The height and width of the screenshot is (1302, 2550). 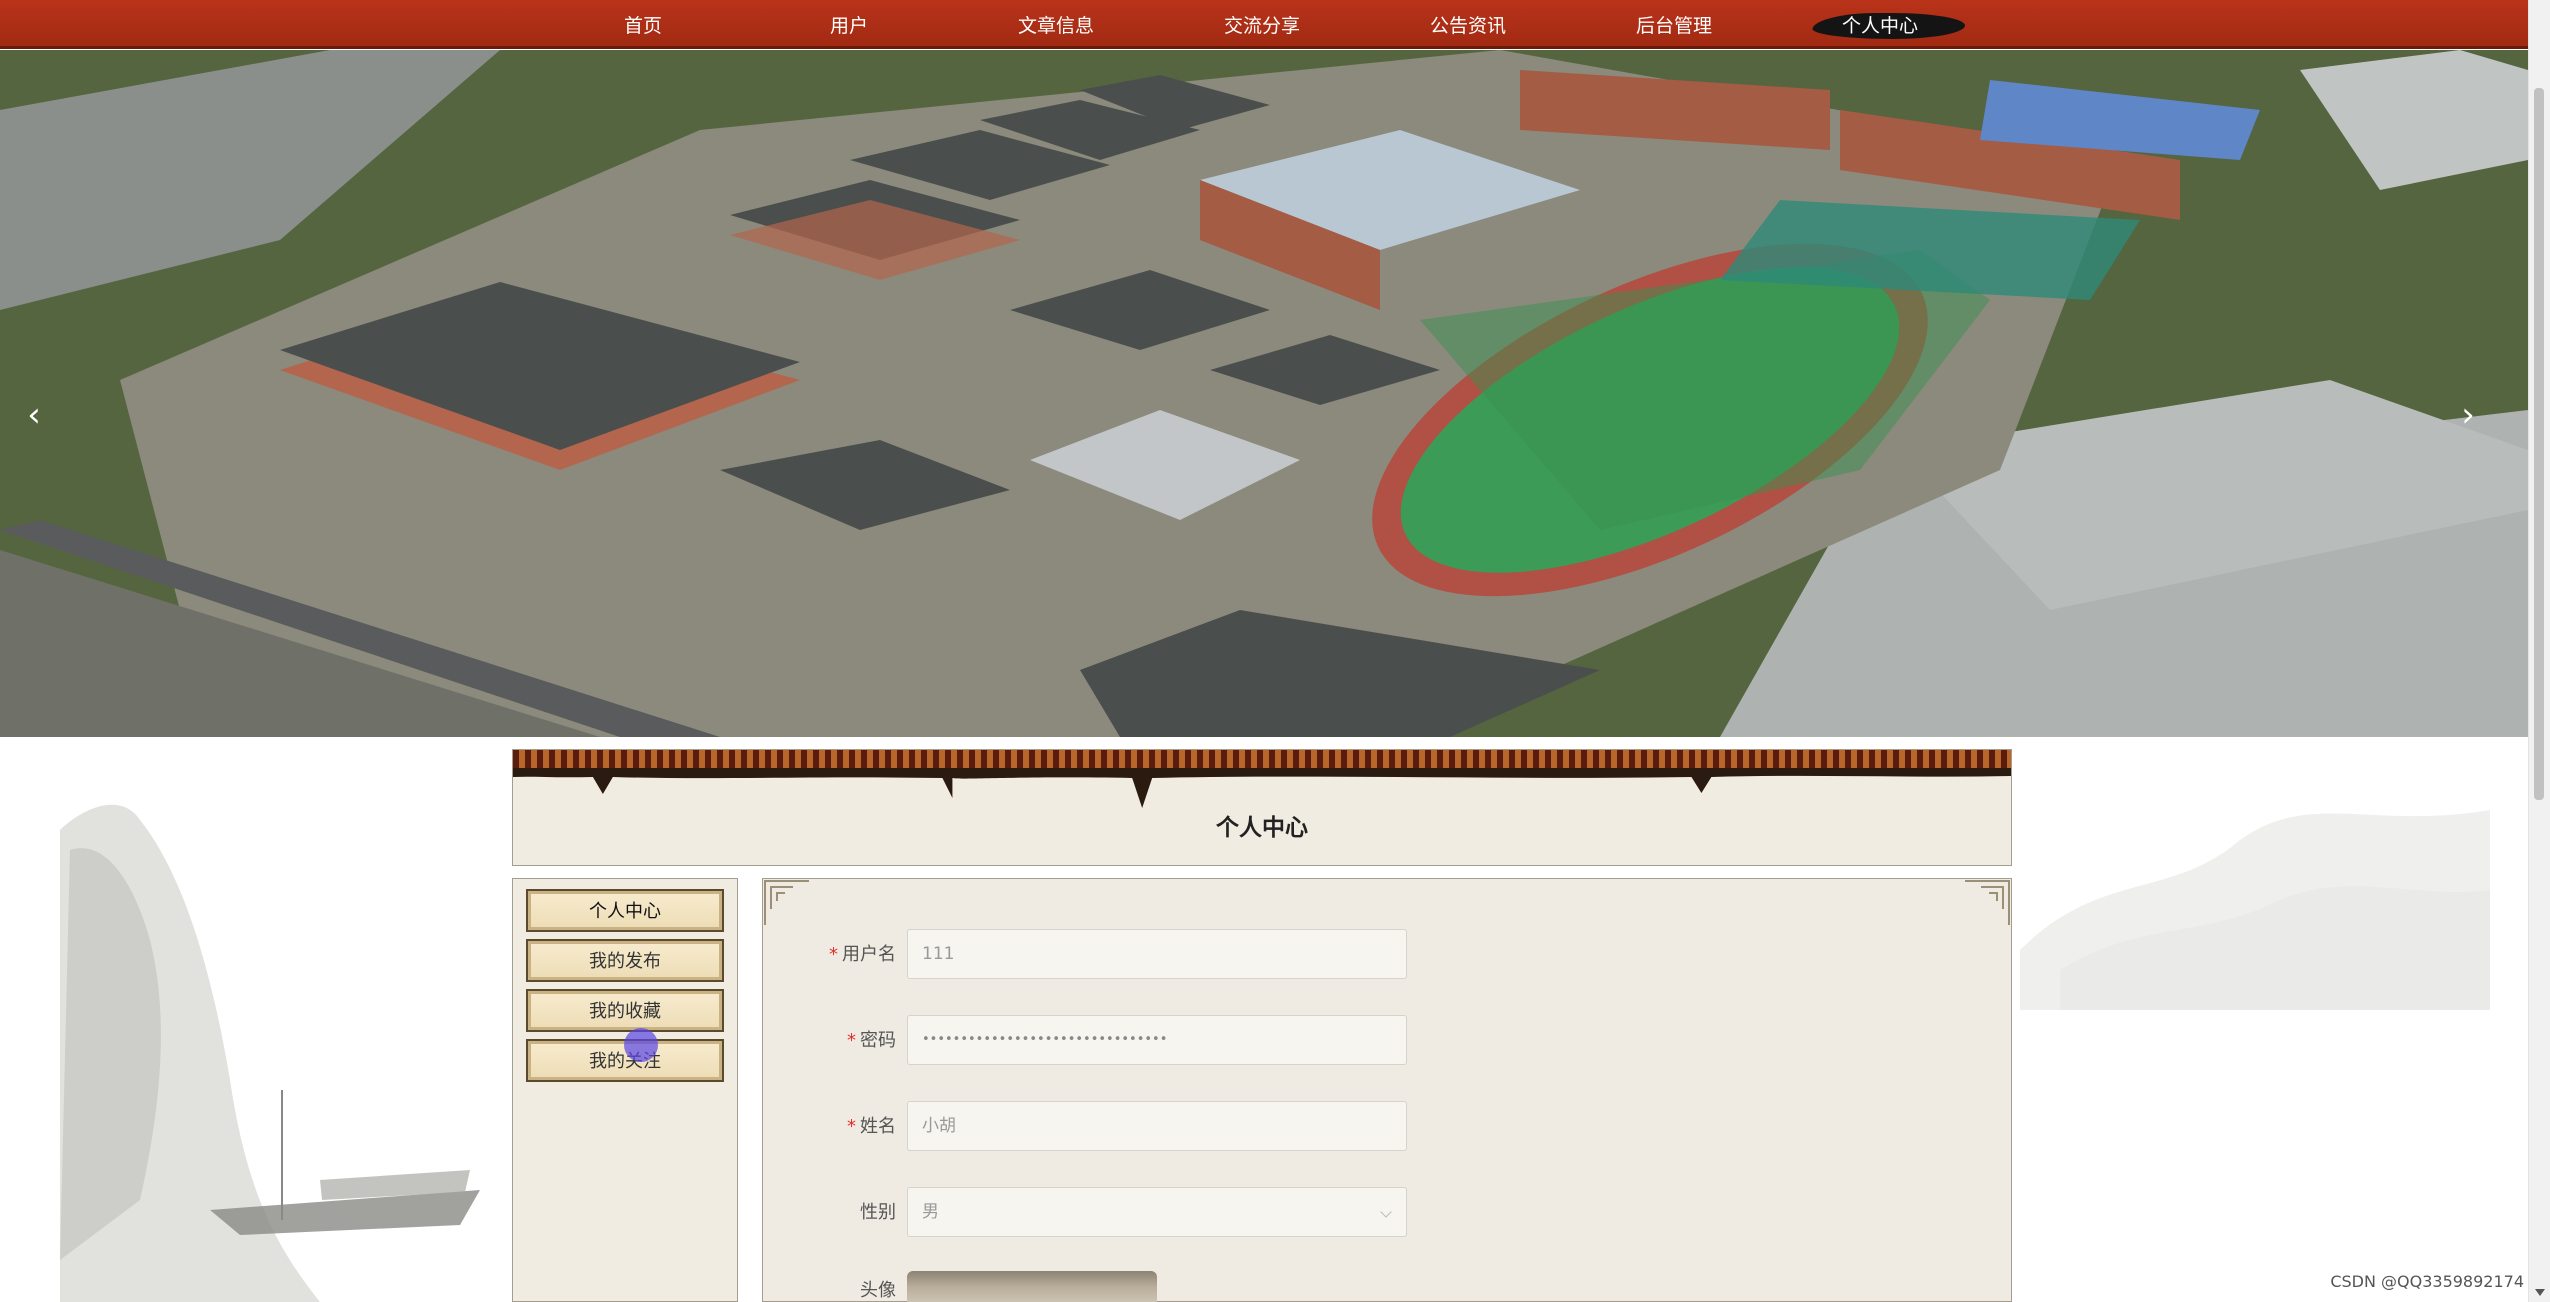 I want to click on page-scrollbar, so click(x=2539, y=651).